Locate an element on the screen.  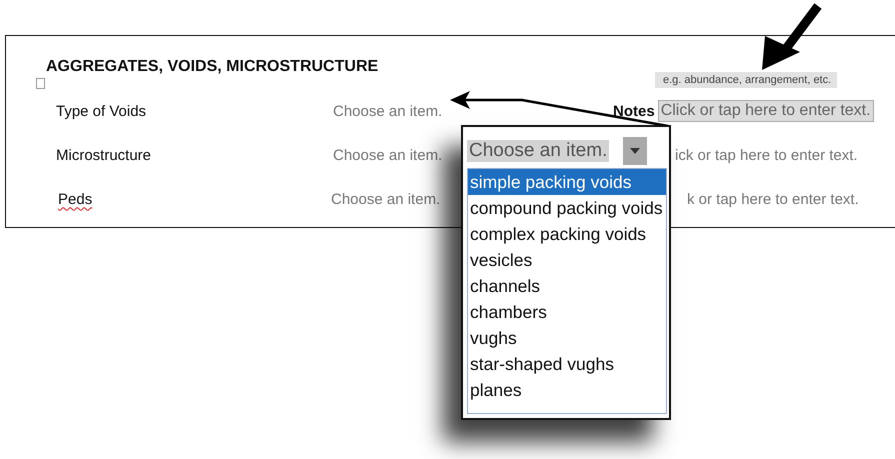
notes-field: Click or tap here to enter text. is located at coordinates (766, 111).